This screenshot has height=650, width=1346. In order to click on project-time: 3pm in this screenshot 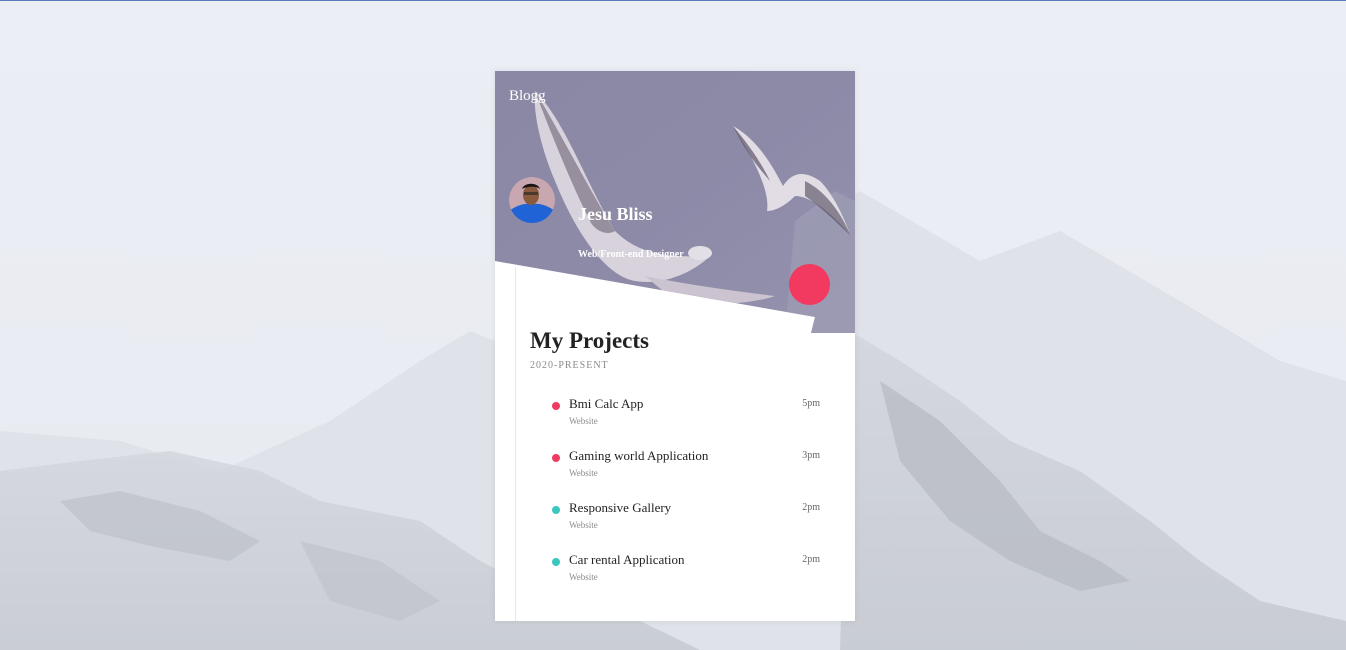, I will do `click(811, 455)`.